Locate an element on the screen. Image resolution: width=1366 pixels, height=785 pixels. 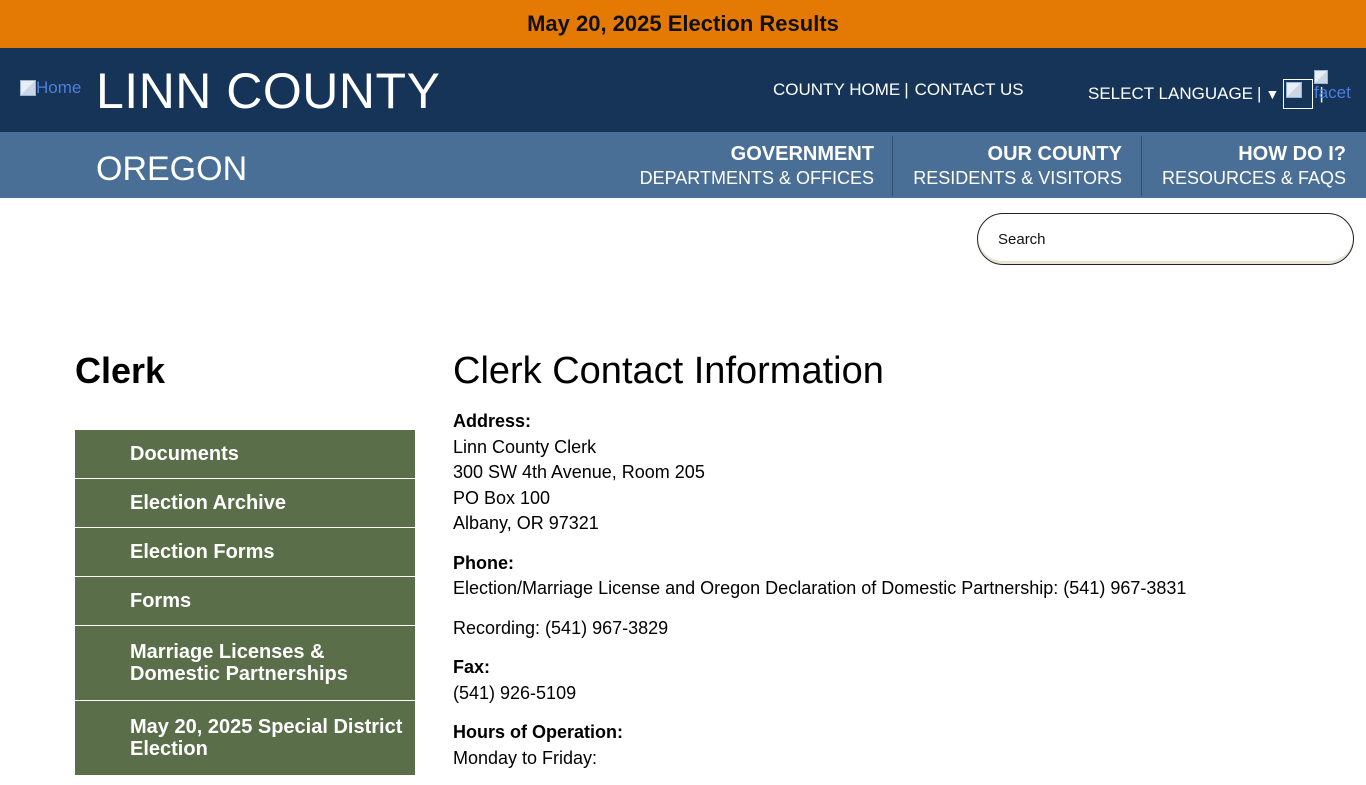
address-line: Linn County Clerk is located at coordinates (525, 446).